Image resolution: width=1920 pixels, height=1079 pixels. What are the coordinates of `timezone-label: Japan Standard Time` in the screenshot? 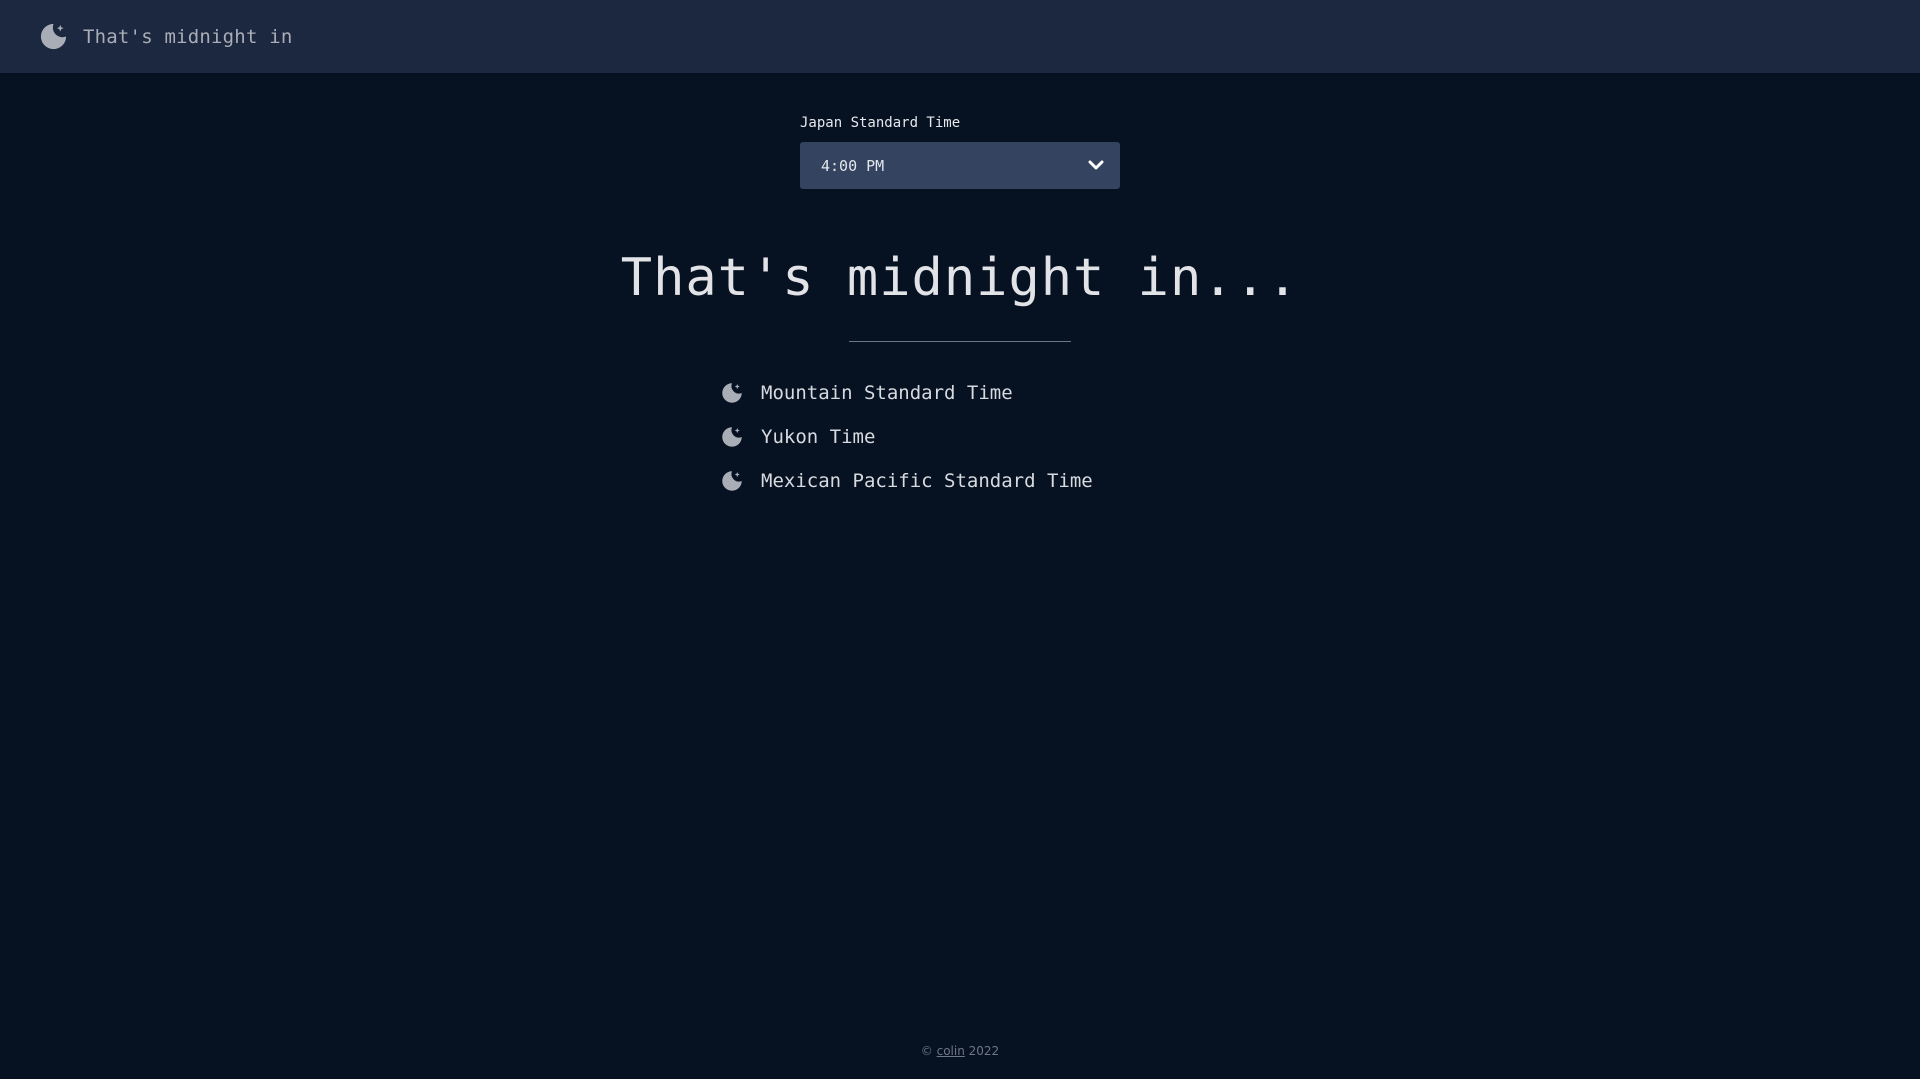 It's located at (880, 123).